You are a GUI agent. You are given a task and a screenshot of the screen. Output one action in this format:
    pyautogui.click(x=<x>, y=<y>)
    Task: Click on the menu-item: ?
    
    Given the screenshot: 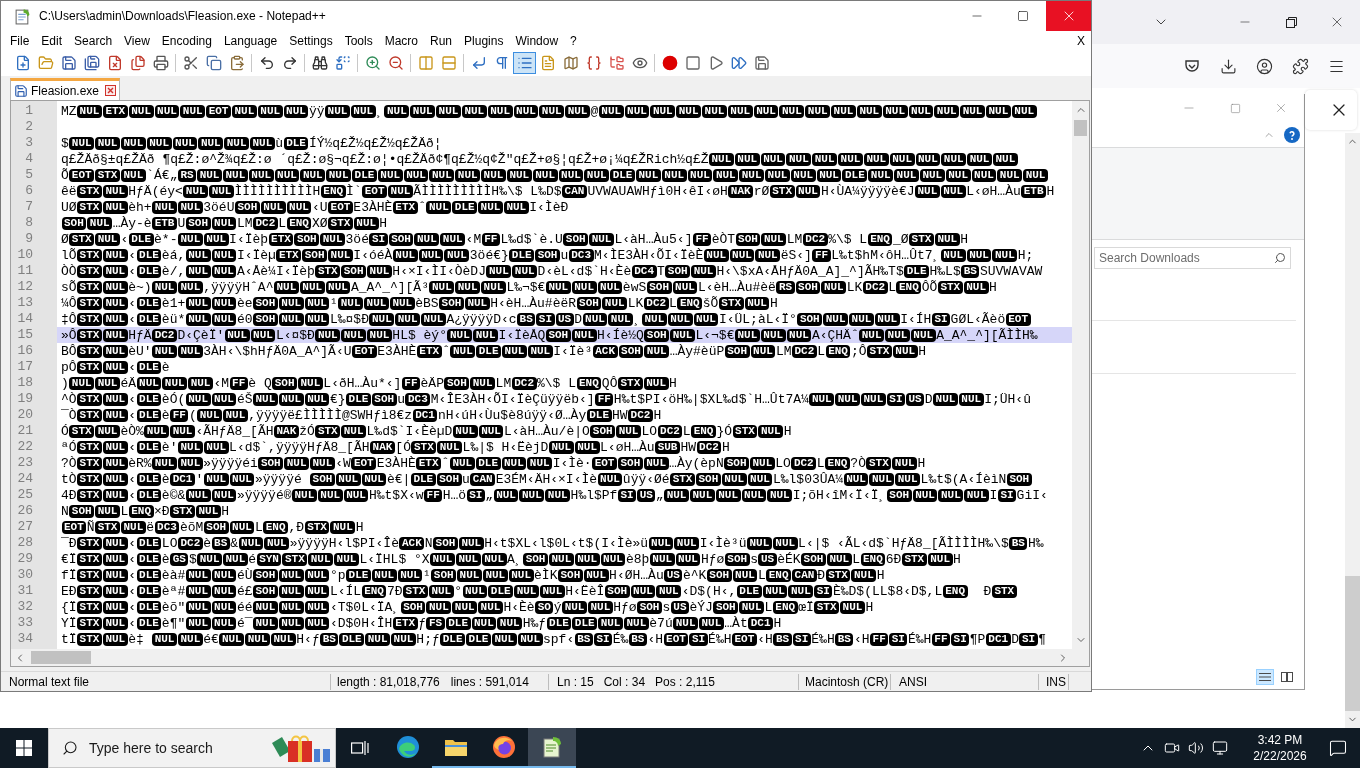 What is the action you would take?
    pyautogui.click(x=573, y=41)
    